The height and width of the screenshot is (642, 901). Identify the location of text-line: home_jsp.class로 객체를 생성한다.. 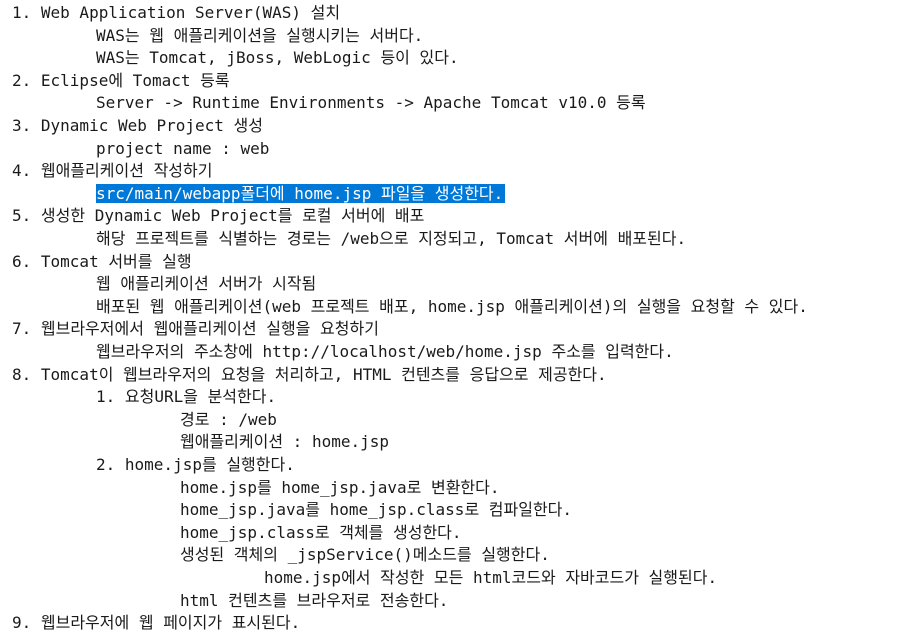
(321, 533).